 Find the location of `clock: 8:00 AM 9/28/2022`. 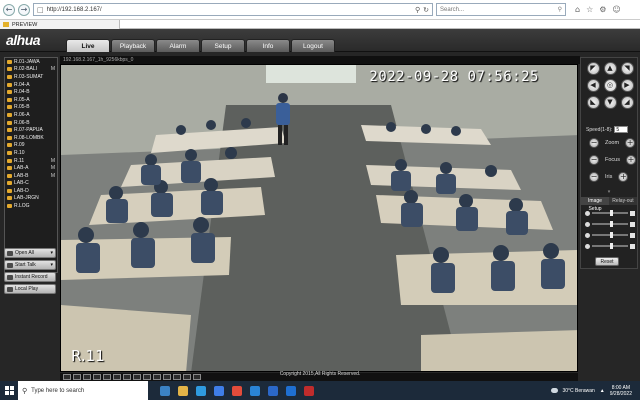

clock: 8:00 AM 9/28/2022 is located at coordinates (621, 391).